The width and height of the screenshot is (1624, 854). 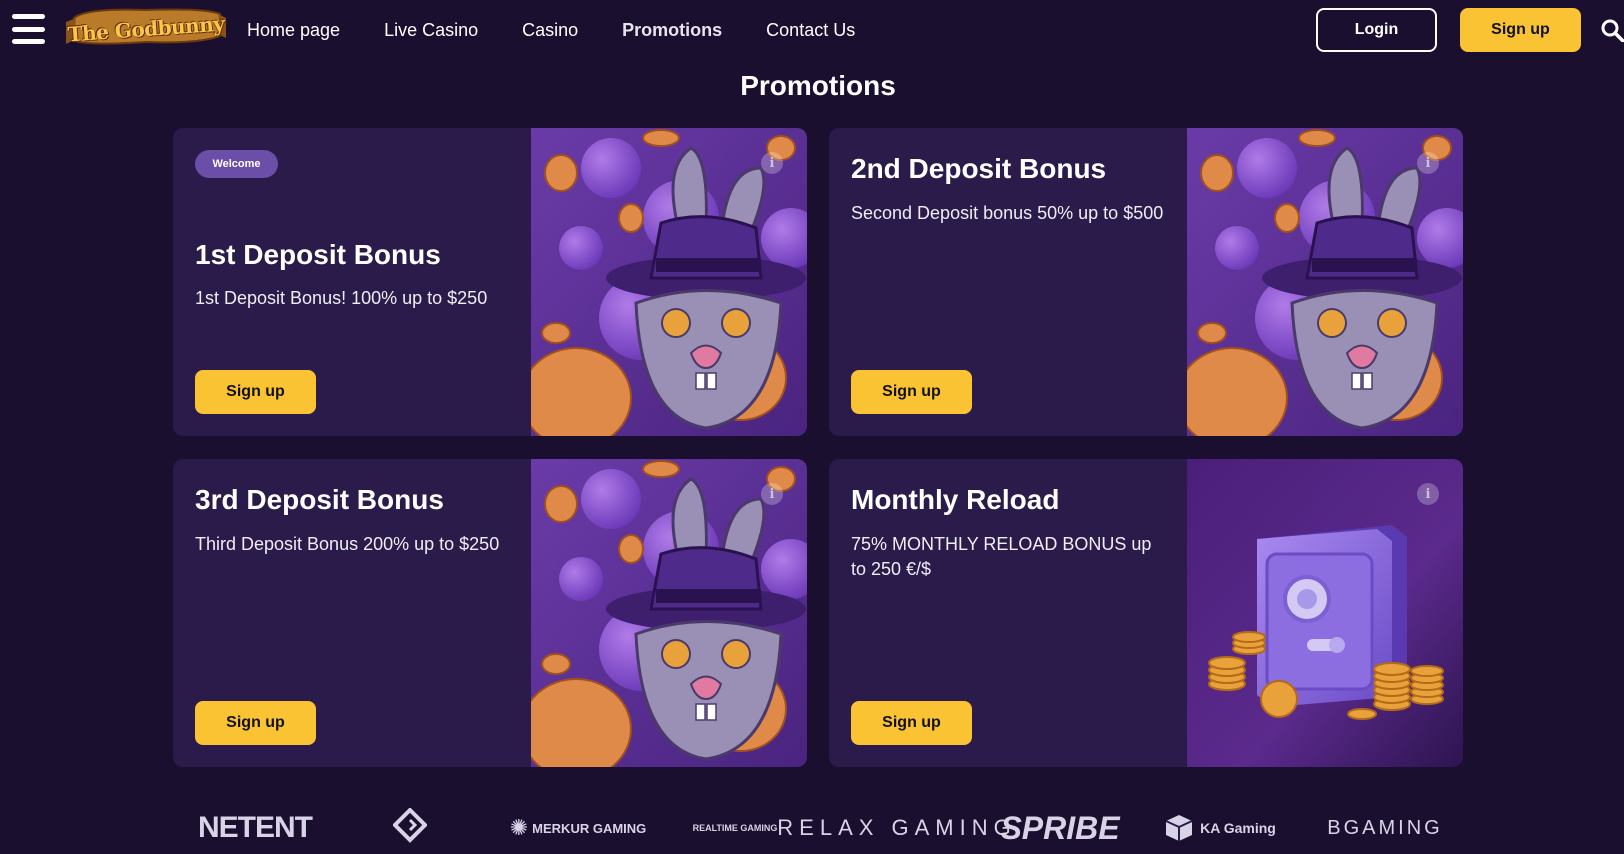 What do you see at coordinates (979, 168) in the screenshot?
I see `promo-title: 2nd Deposit Bonus` at bounding box center [979, 168].